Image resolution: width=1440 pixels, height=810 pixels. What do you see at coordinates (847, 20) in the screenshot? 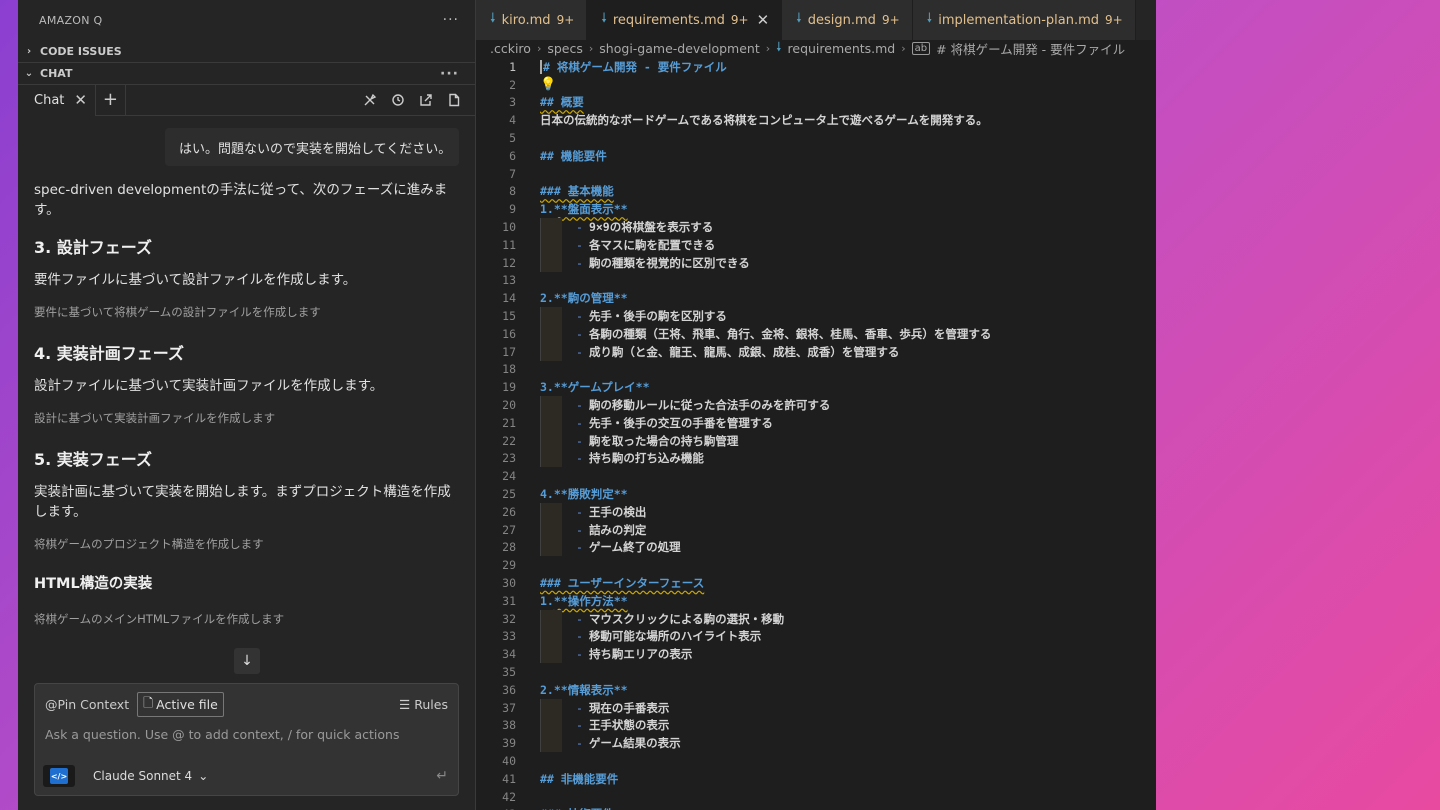
I see `tab-design: 🠗 design.md 9+` at bounding box center [847, 20].